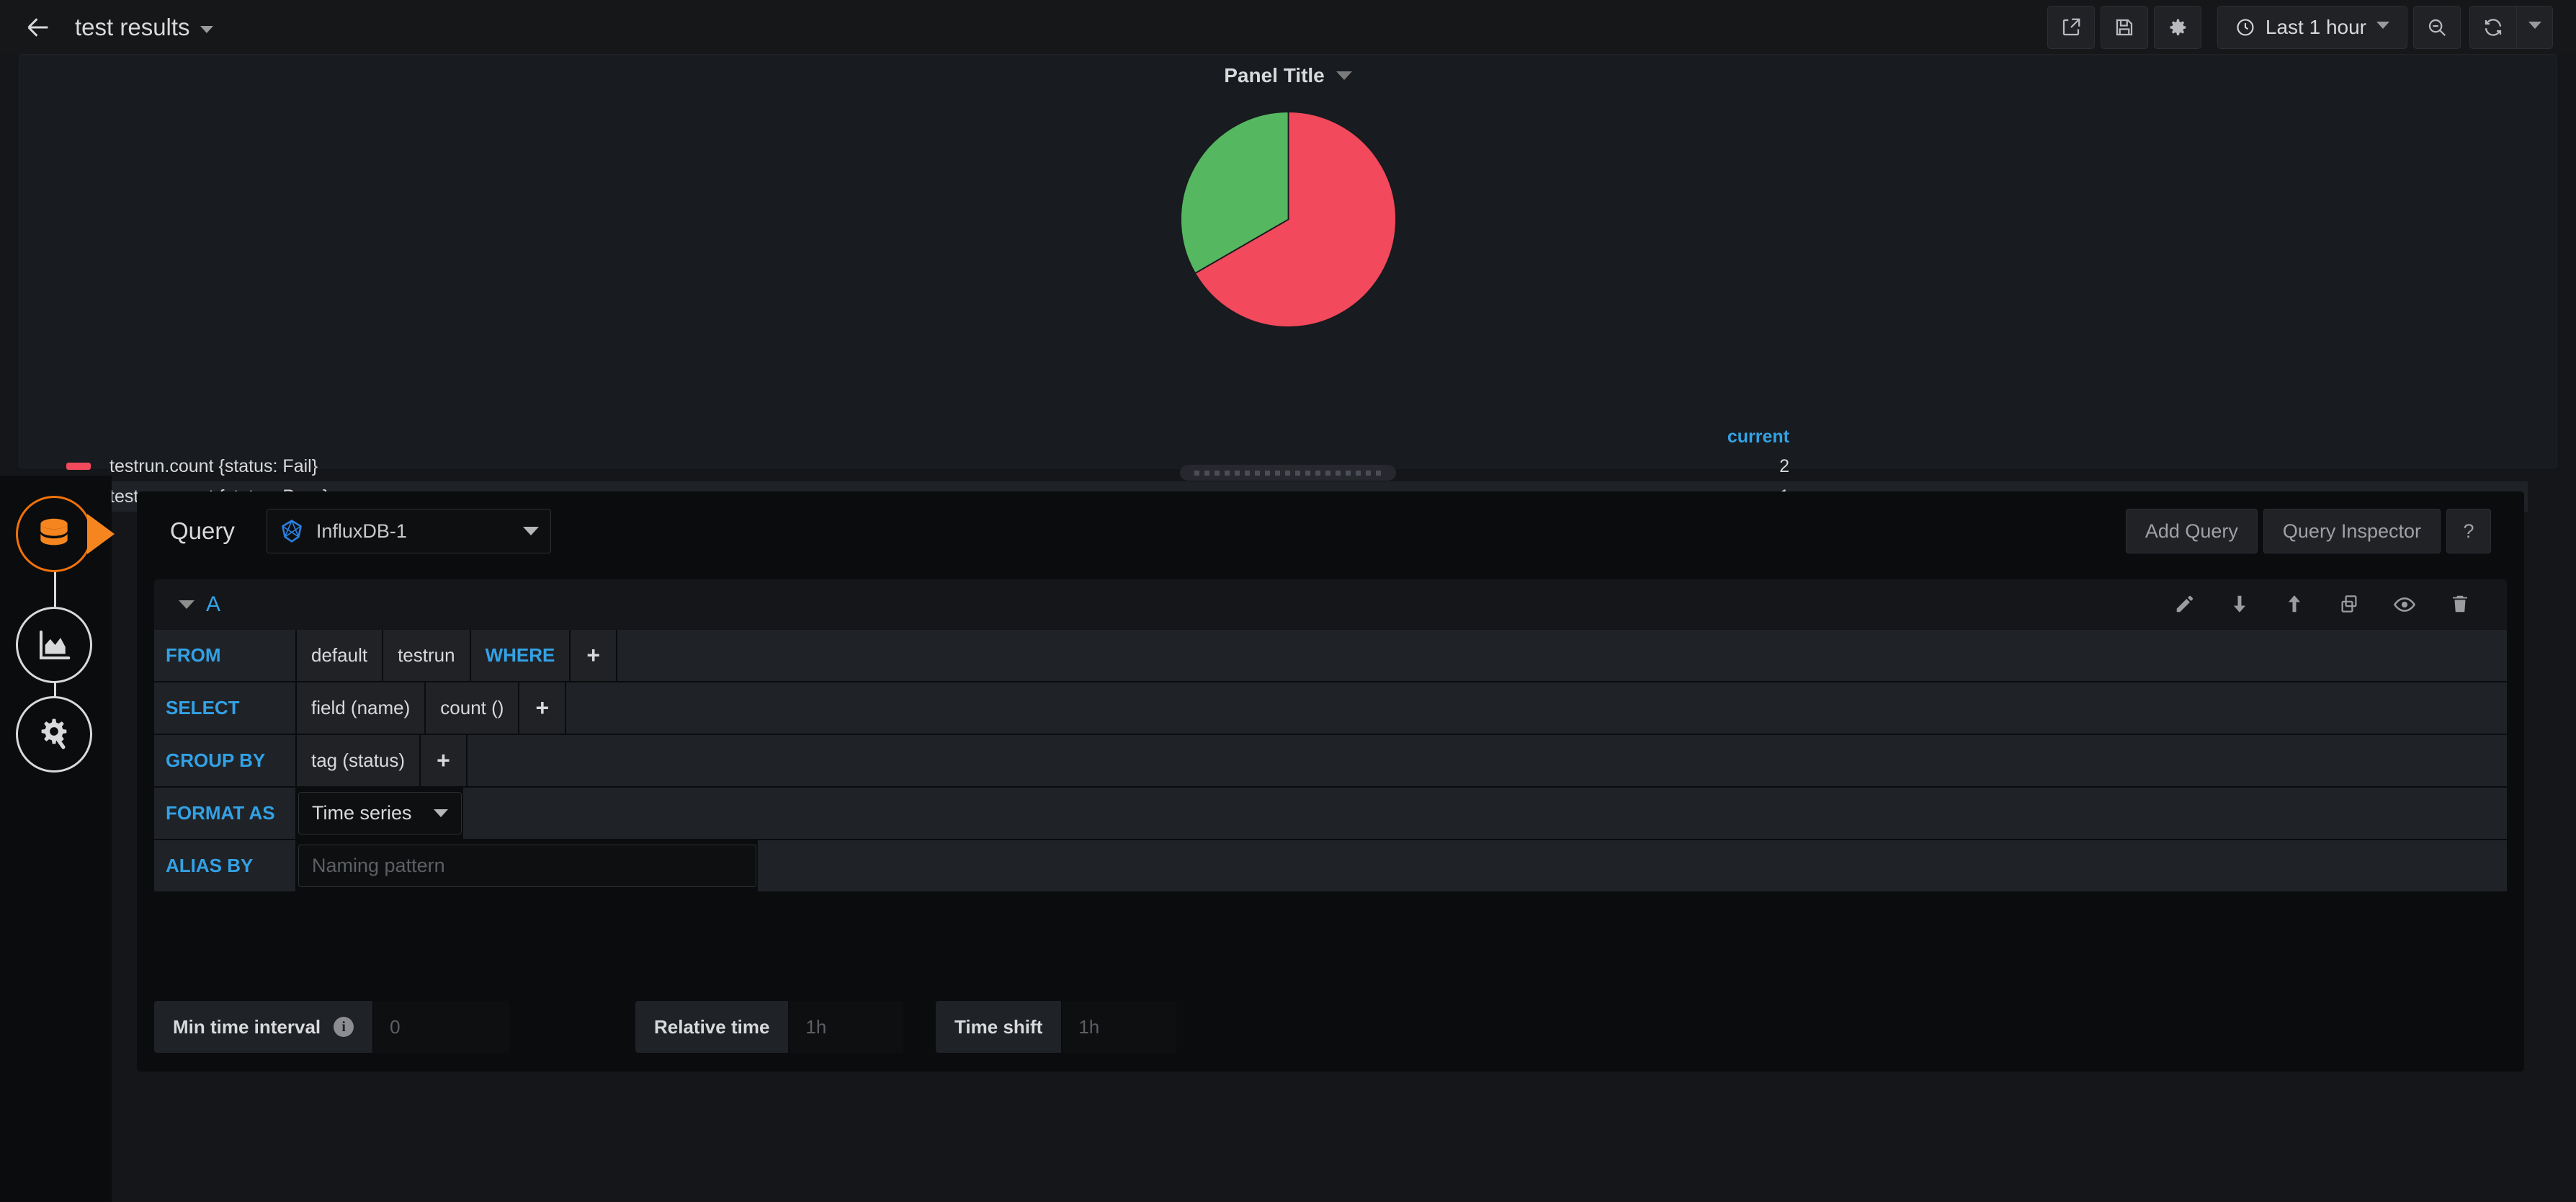 The image size is (2576, 1202). Describe the element at coordinates (998, 1026) in the screenshot. I see `time-shift-label: Time shift` at that location.